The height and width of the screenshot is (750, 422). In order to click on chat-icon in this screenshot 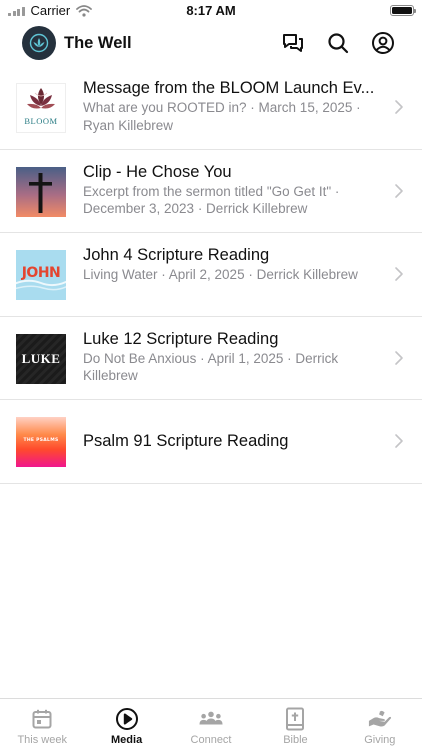, I will do `click(293, 43)`.